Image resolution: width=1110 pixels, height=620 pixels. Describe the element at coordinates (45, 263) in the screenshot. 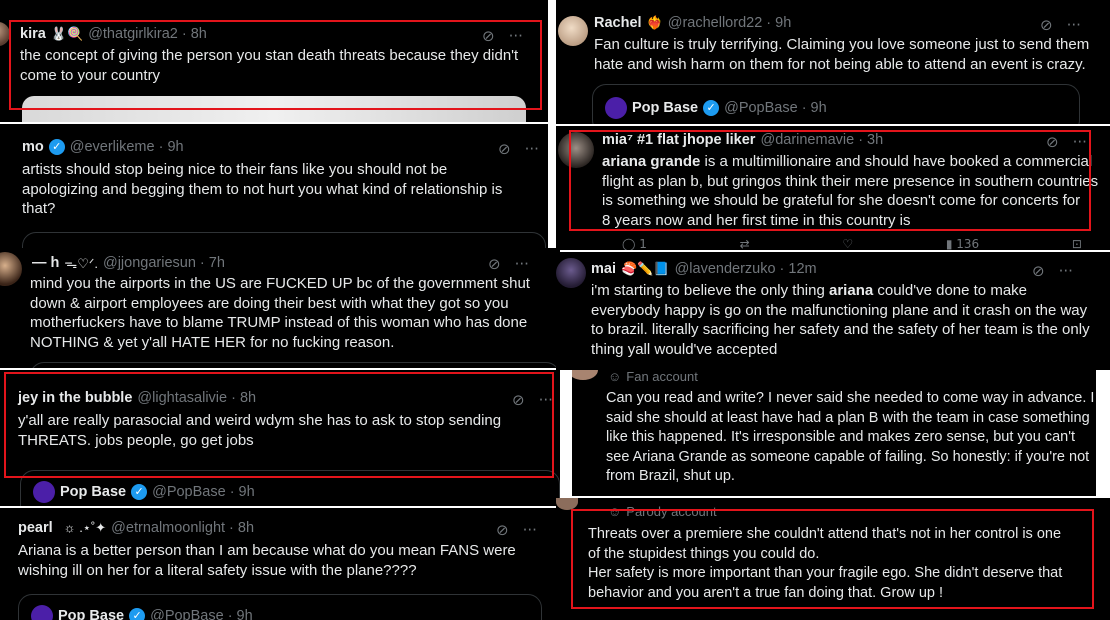

I see `display-name: — h` at that location.